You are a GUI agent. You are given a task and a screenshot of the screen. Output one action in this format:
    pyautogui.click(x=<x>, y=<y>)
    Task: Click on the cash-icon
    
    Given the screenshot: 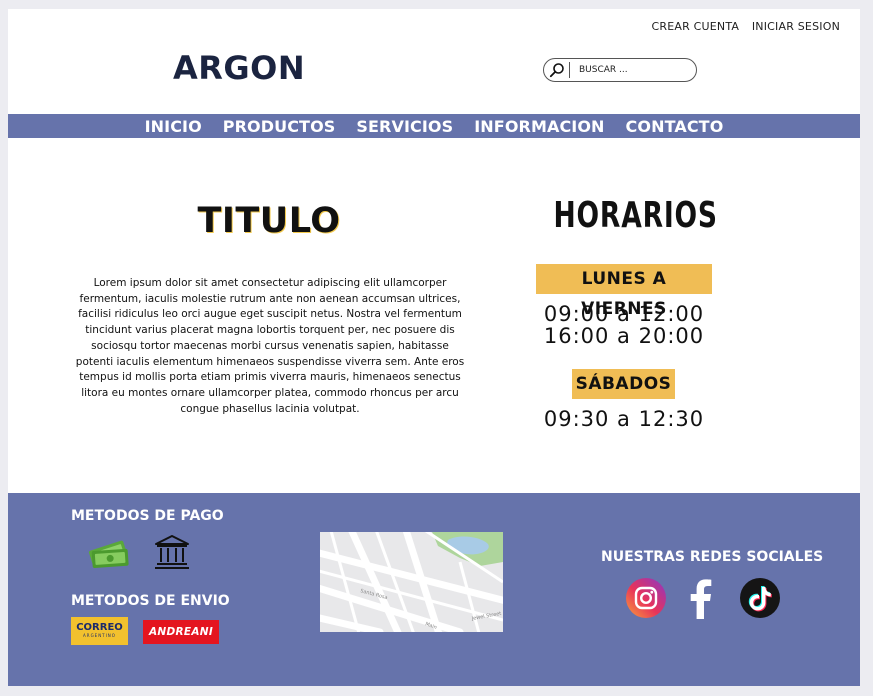 What is the action you would take?
    pyautogui.click(x=109, y=555)
    